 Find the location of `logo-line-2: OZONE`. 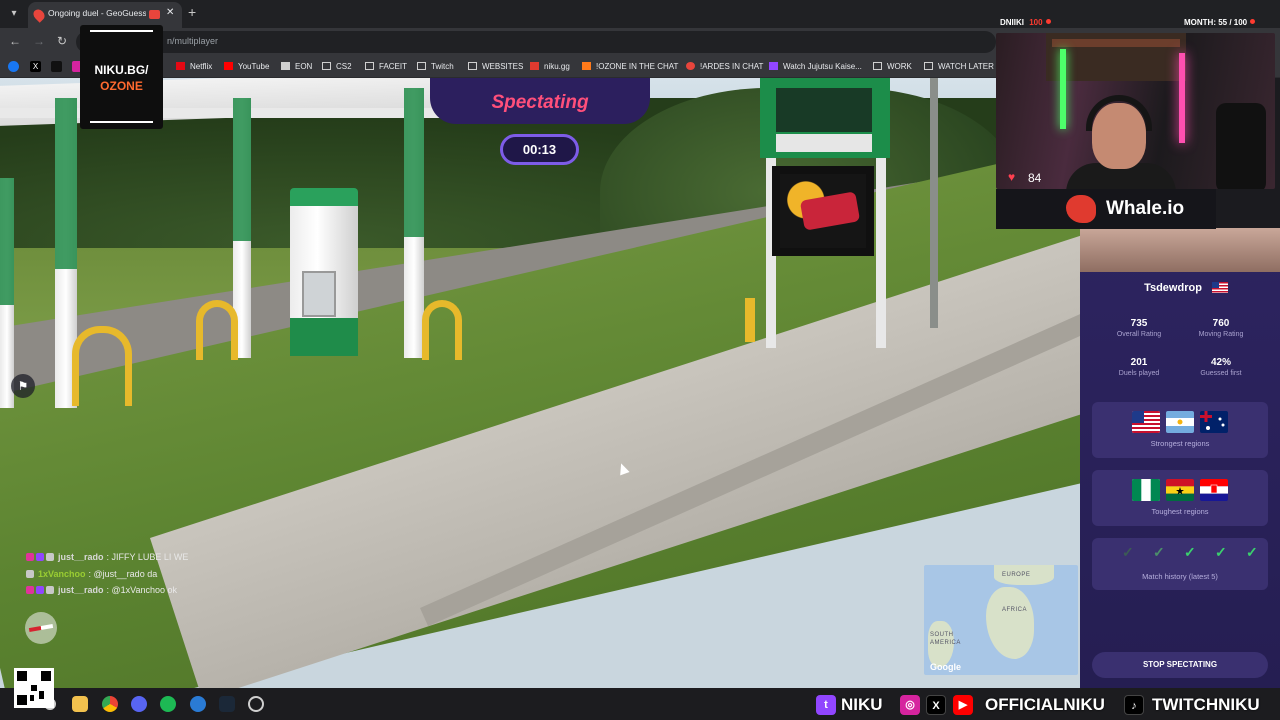

logo-line-2: OZONE is located at coordinates (121, 86).